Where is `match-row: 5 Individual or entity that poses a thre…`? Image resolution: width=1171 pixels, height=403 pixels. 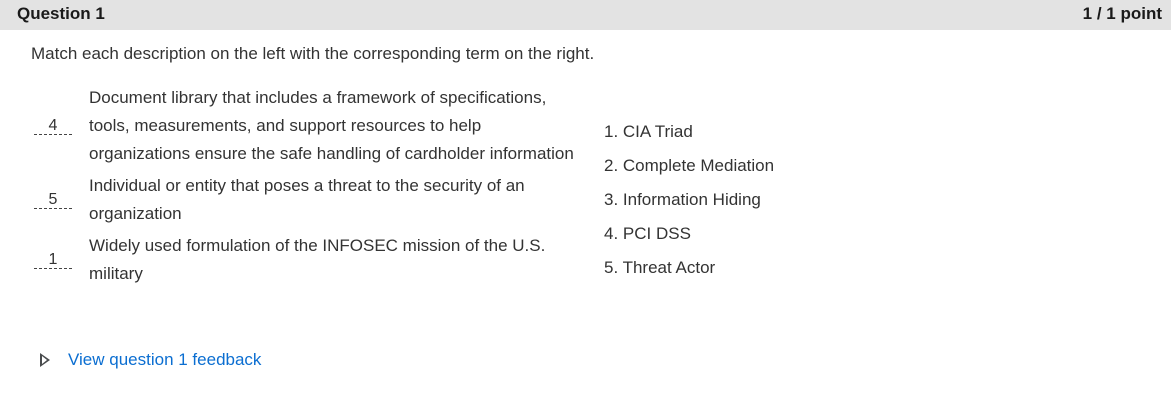
match-row: 5 Individual or entity that poses a thre… is located at coordinates (306, 200).